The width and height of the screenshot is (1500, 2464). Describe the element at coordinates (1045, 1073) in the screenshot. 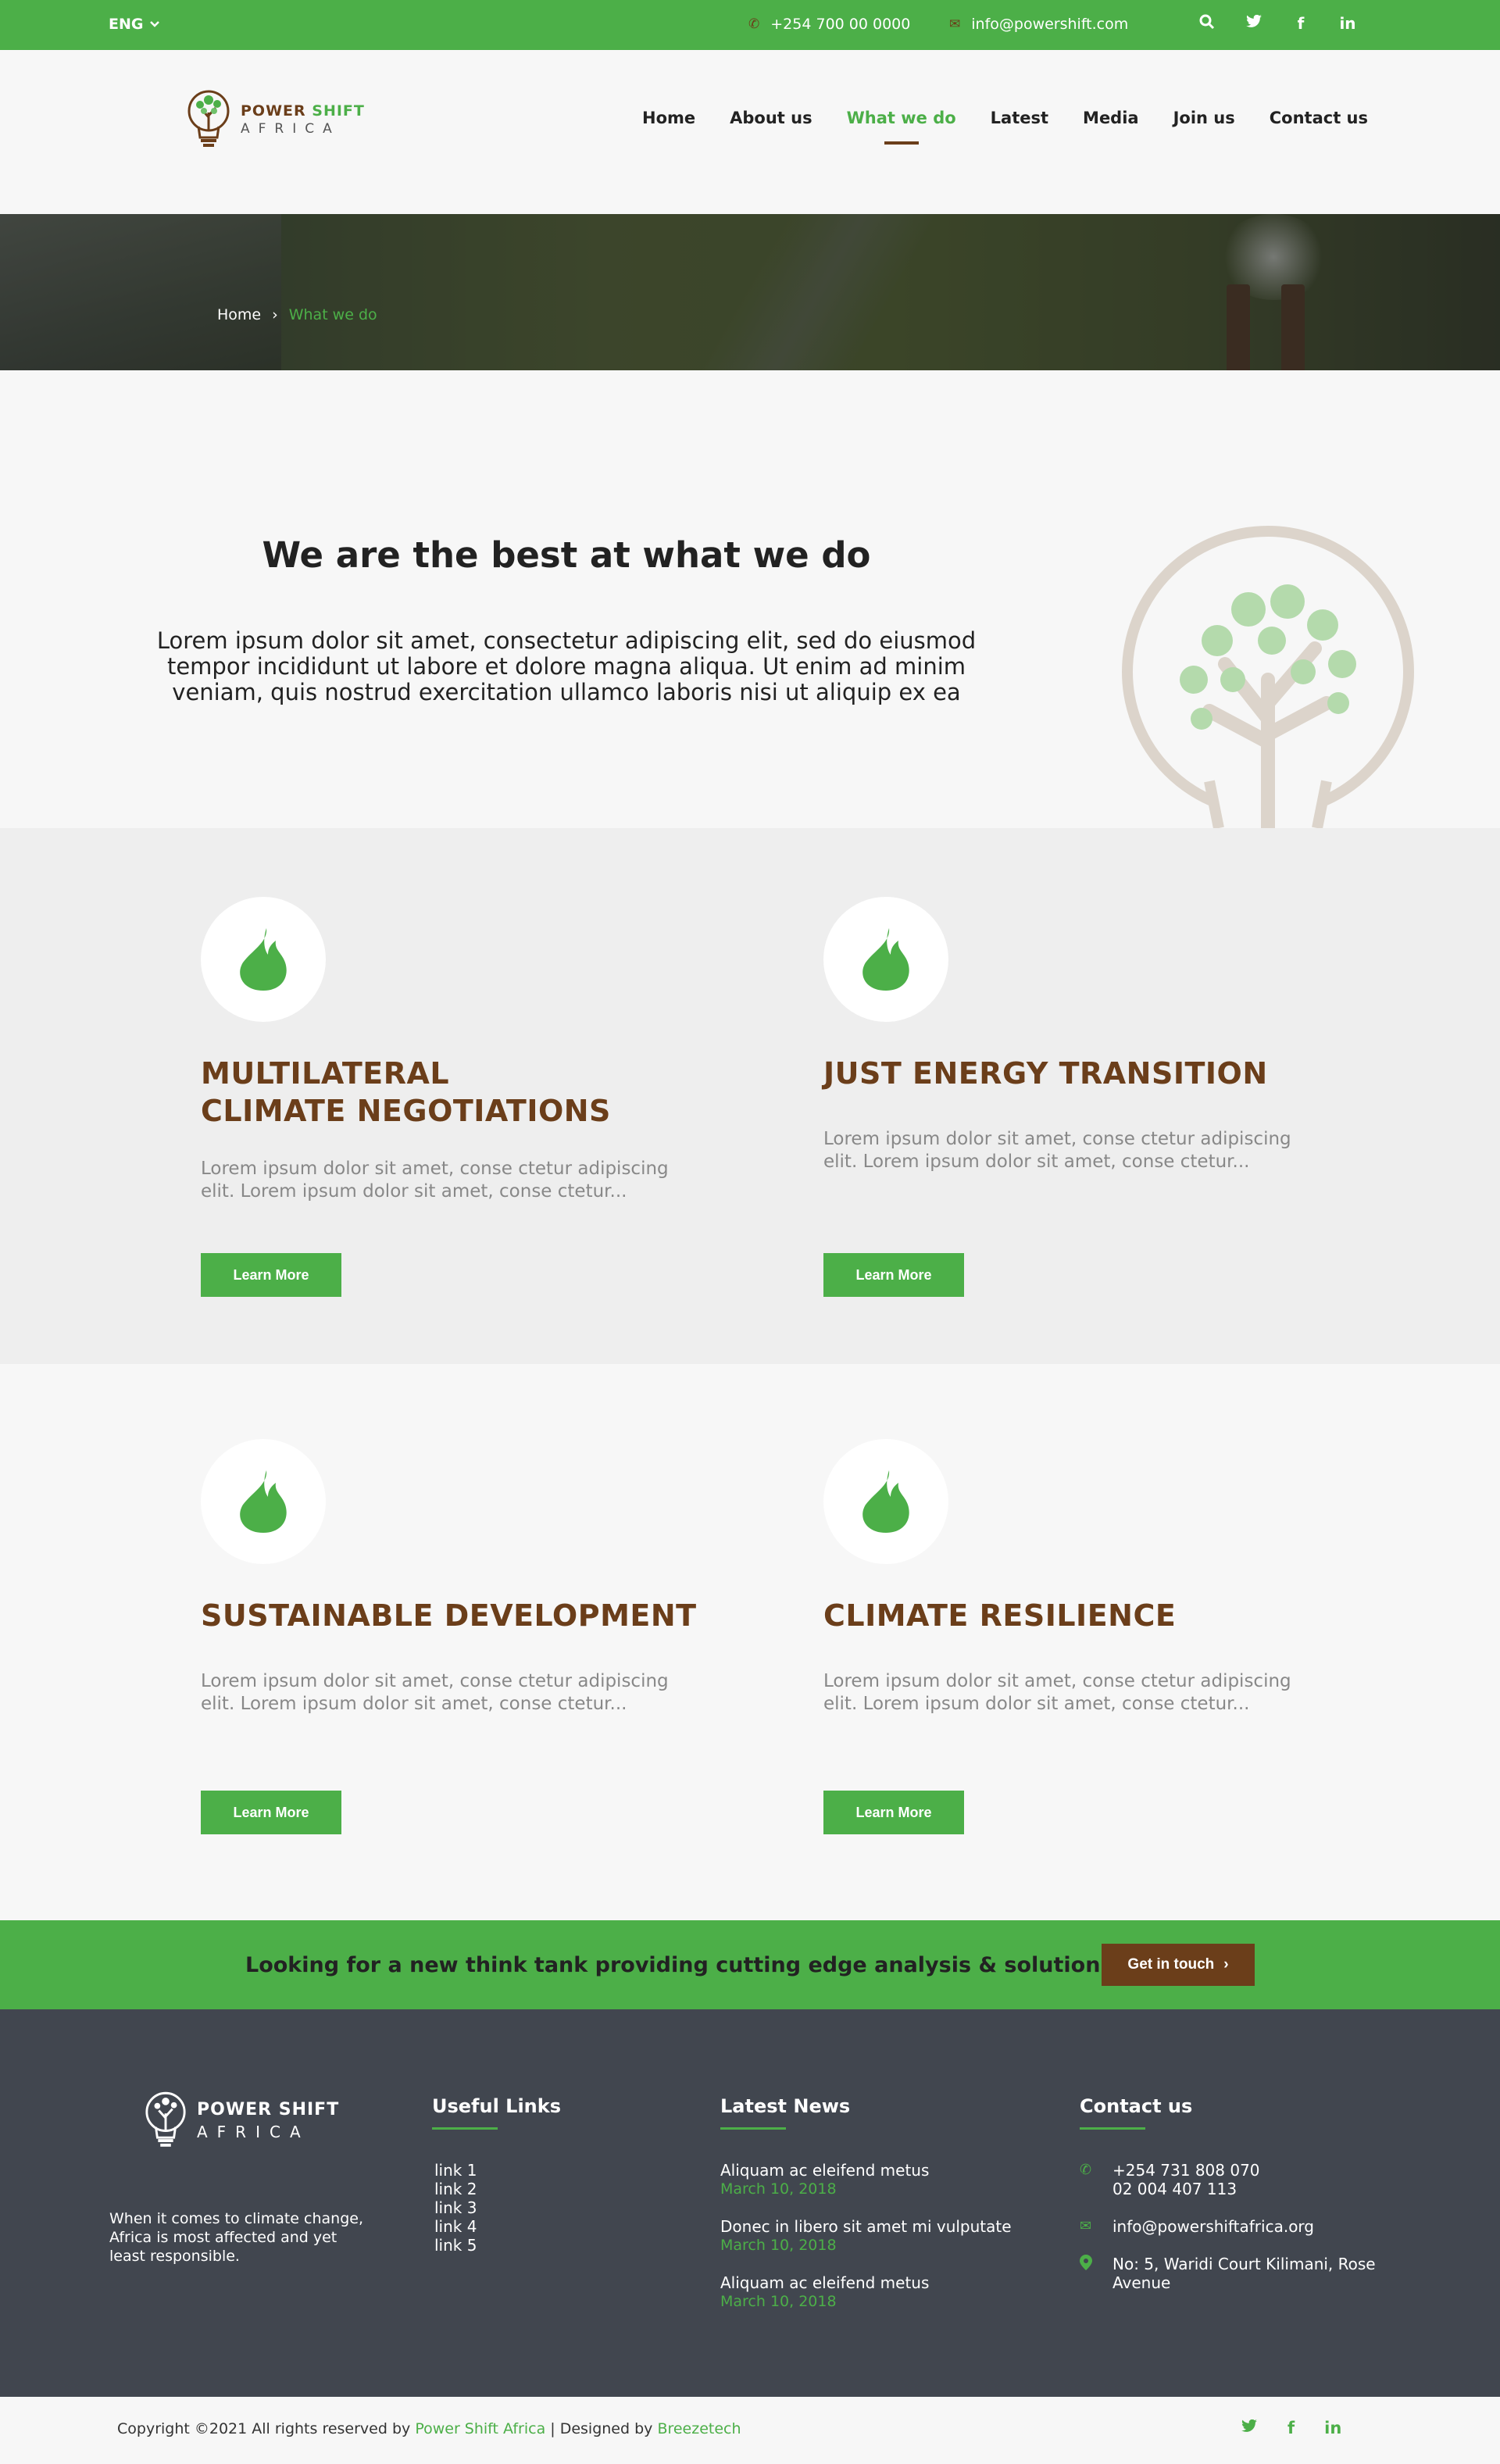

I see `service-title: JUST ENERGY TRANSITION` at that location.